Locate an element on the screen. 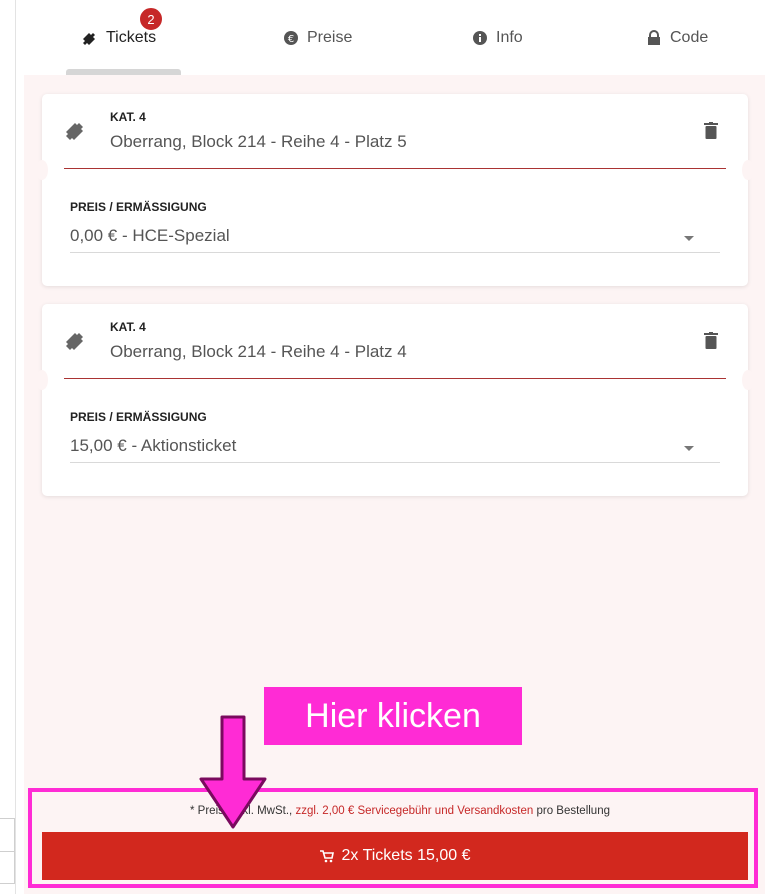  tab-code-label: Code is located at coordinates (689, 37).